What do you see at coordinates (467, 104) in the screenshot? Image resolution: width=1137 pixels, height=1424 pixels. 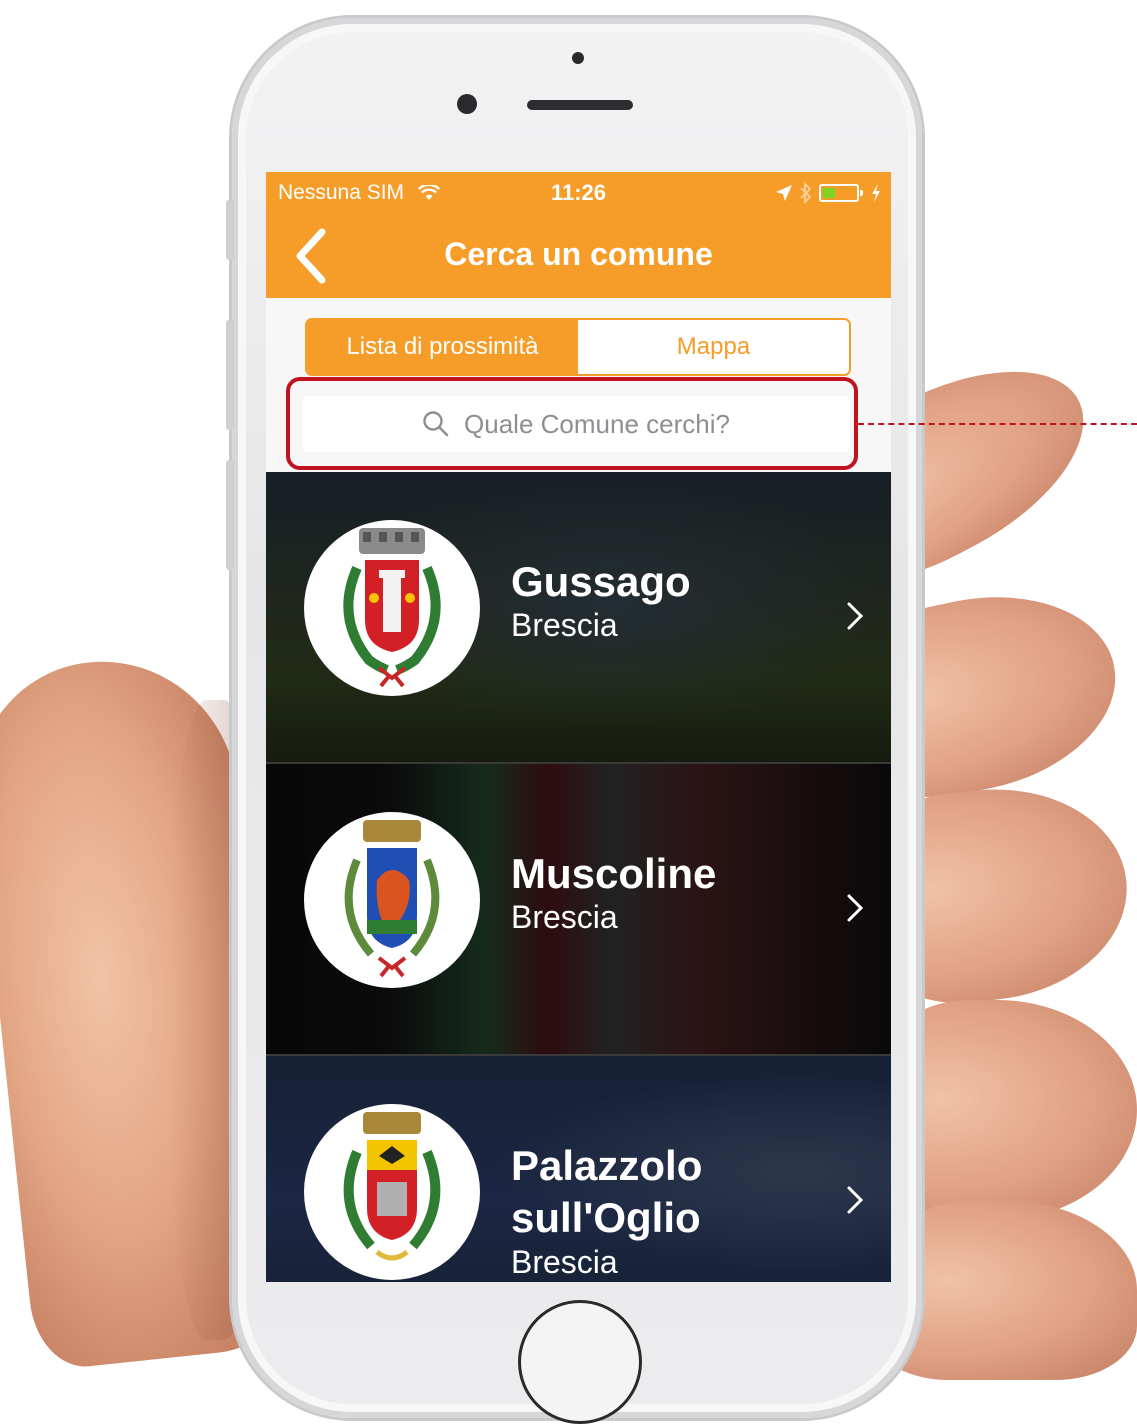 I see `front-camera` at bounding box center [467, 104].